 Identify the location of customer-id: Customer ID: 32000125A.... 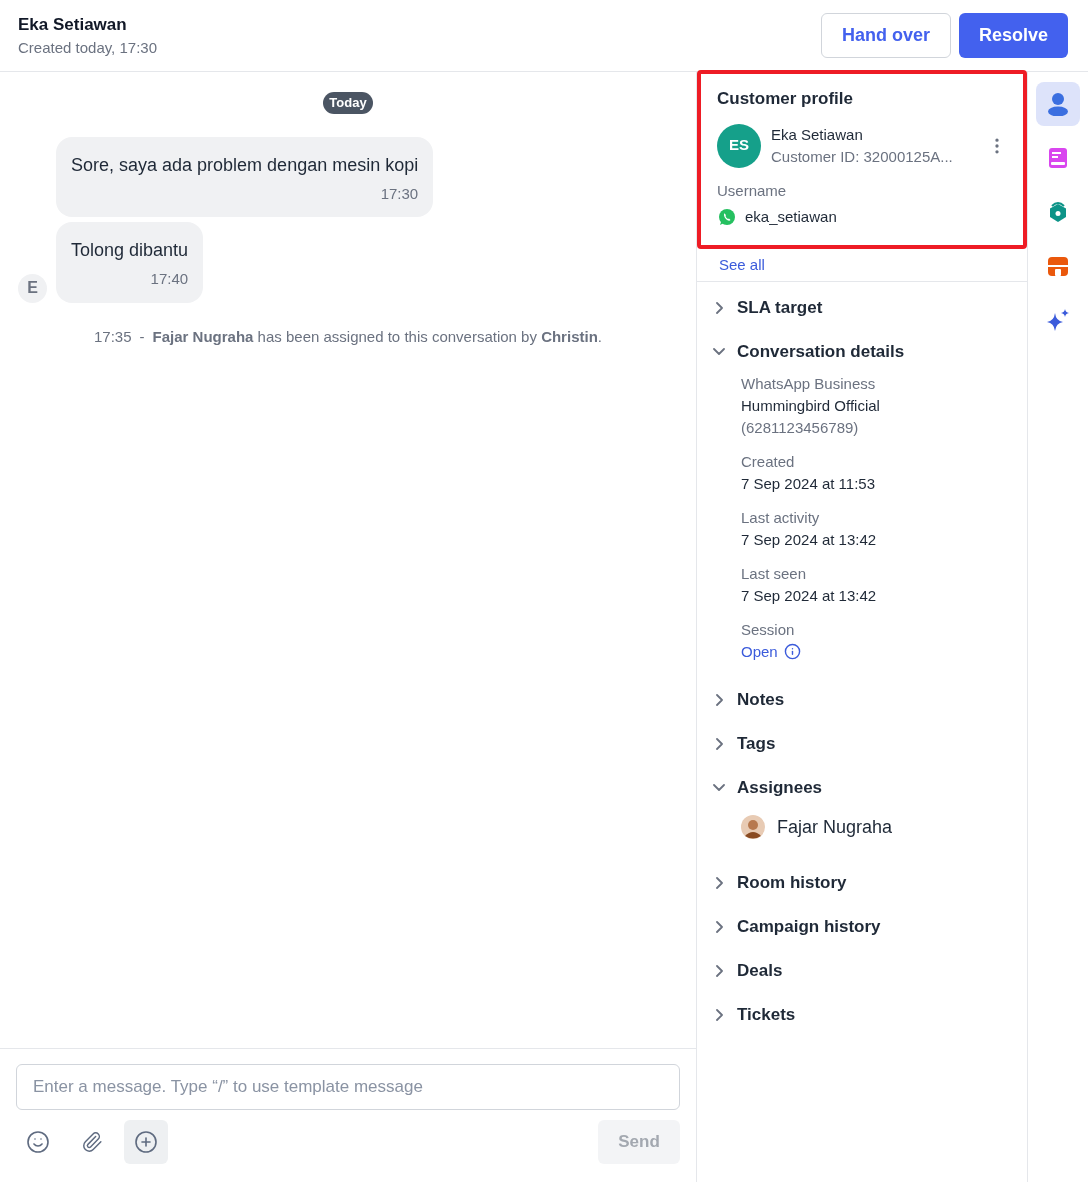
(862, 156).